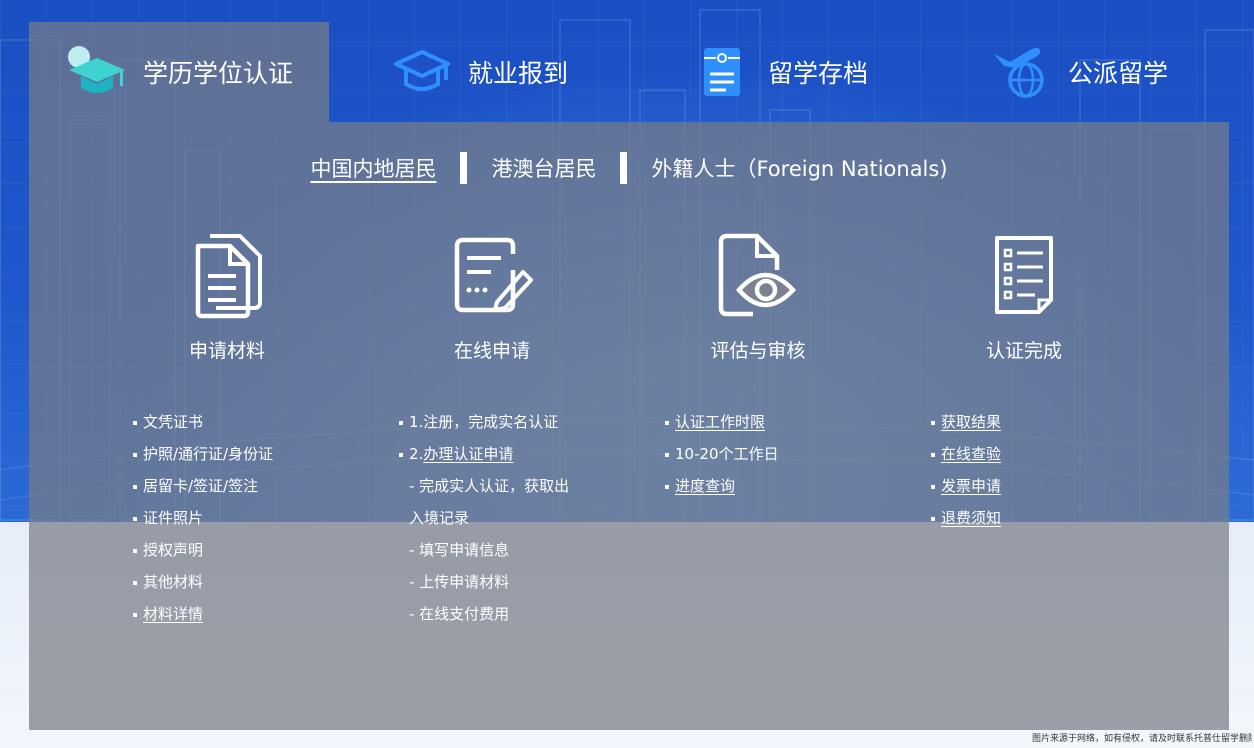 Image resolution: width=1254 pixels, height=748 pixels. Describe the element at coordinates (484, 422) in the screenshot. I see `list-item: 1.注册，完成实名认证` at that location.